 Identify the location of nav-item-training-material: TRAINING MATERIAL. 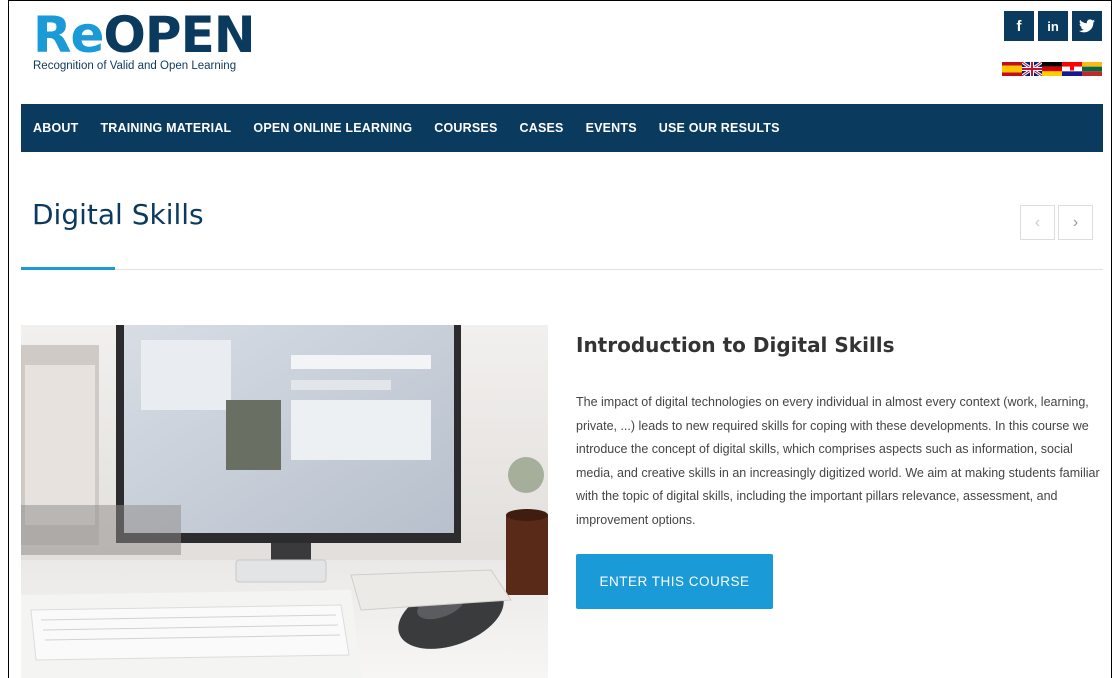
(165, 128).